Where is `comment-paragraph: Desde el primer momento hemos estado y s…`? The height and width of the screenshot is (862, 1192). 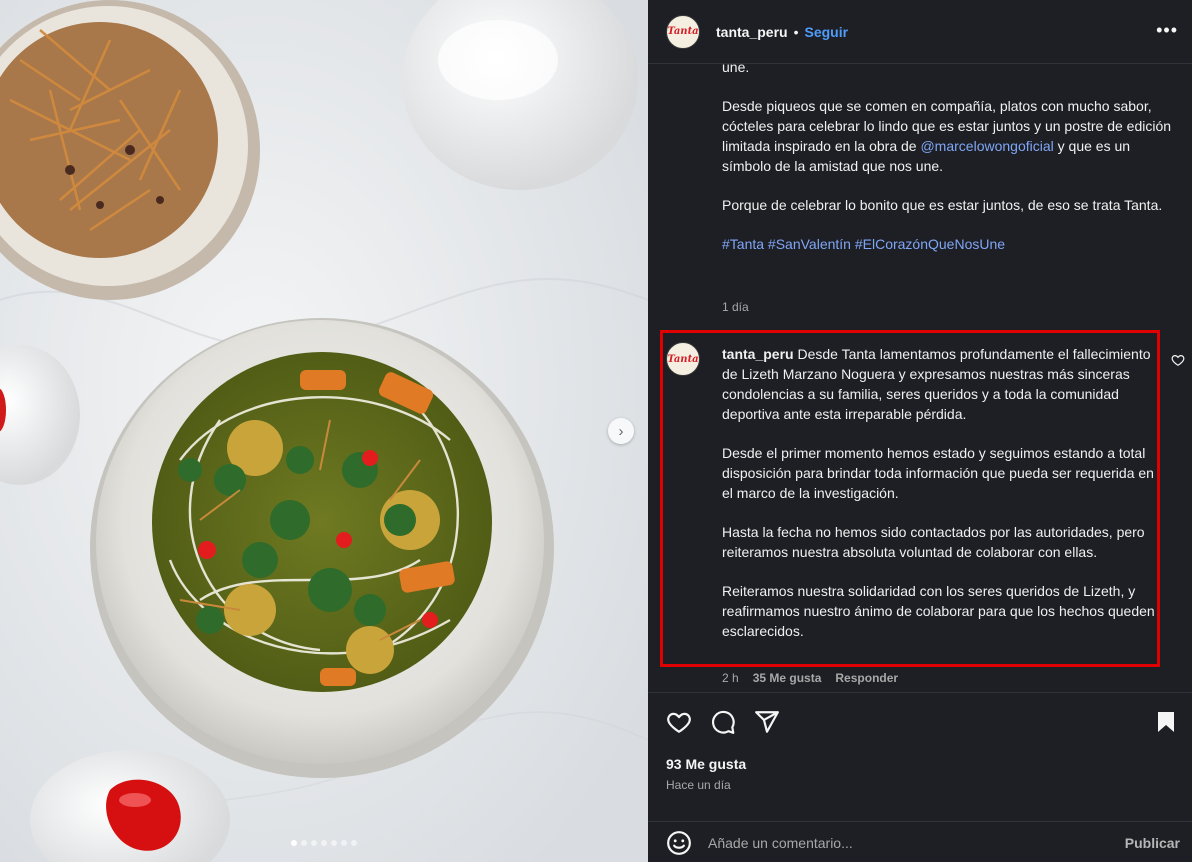
comment-paragraph: Desde el primer momento hemos estado y s… is located at coordinates (938, 473).